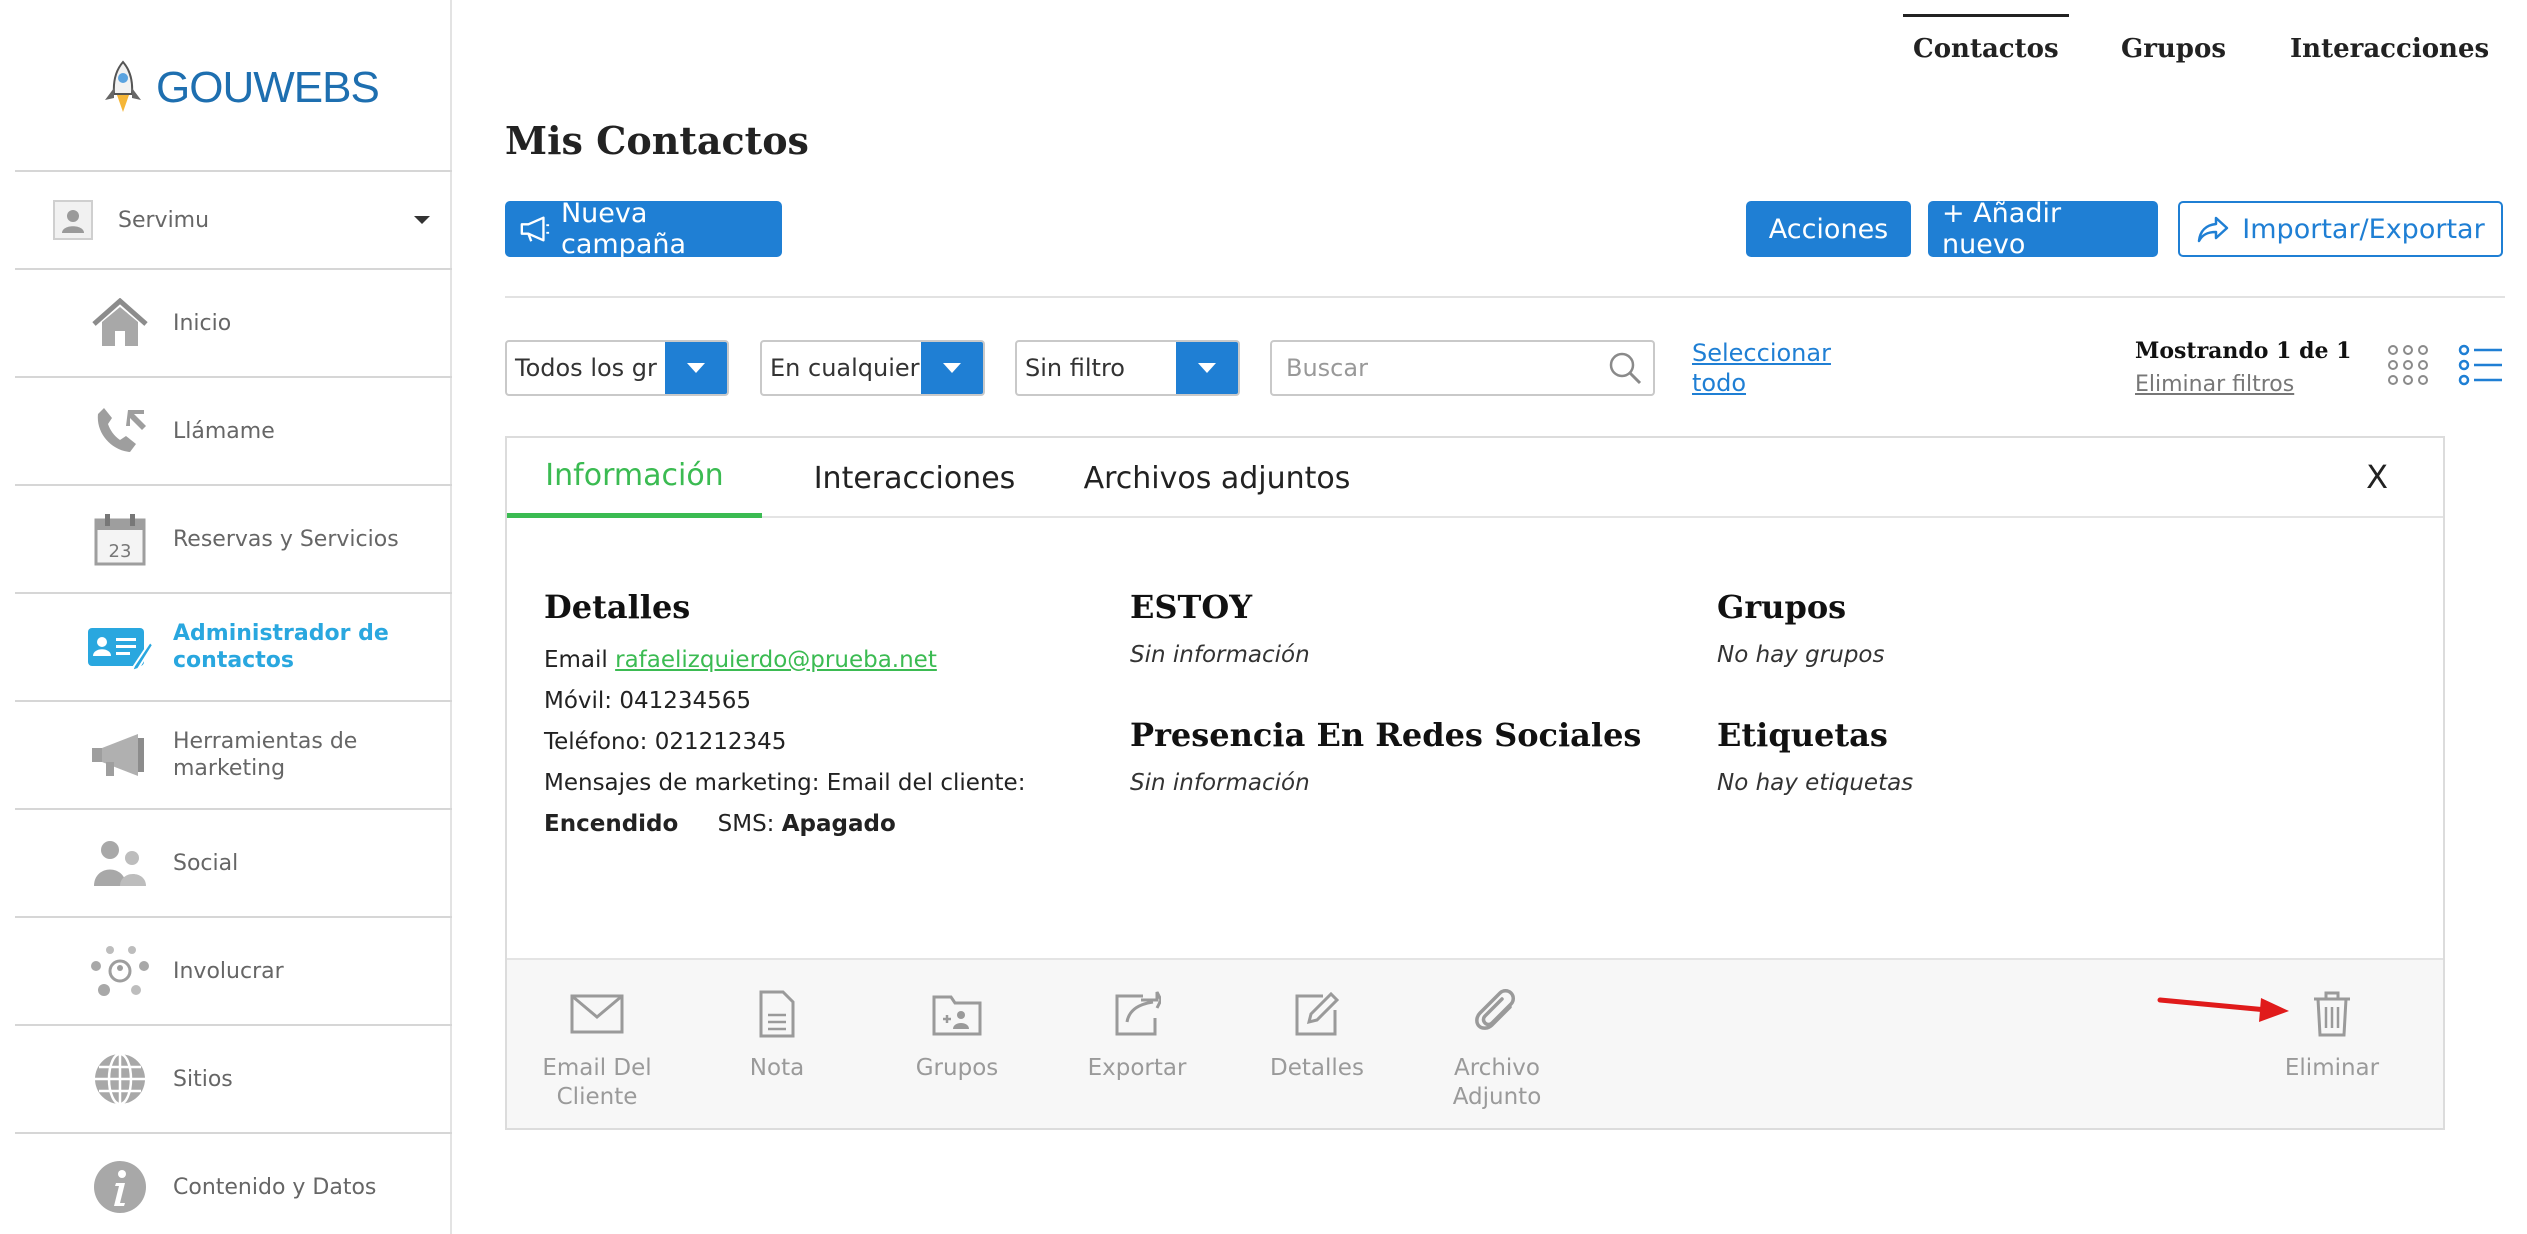 Image resolution: width=2527 pixels, height=1234 pixels. What do you see at coordinates (1217, 478) in the screenshot?
I see `tab-archivos-adjuntos: Archivos adjuntos` at bounding box center [1217, 478].